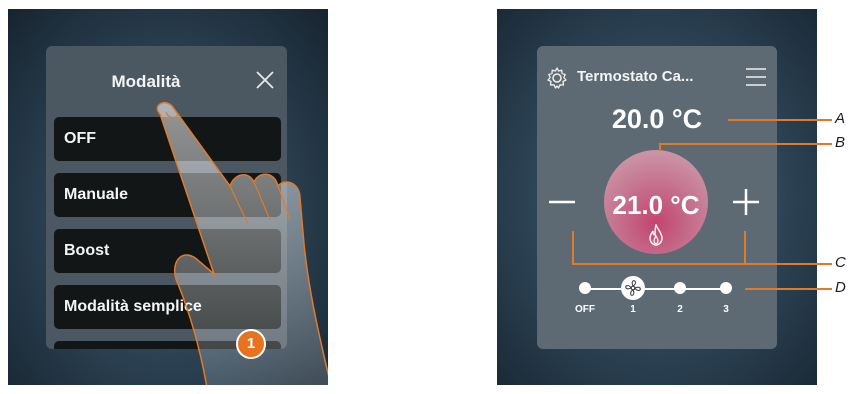 Image resolution: width=850 pixels, height=394 pixels. I want to click on callout-line-d, so click(788, 289).